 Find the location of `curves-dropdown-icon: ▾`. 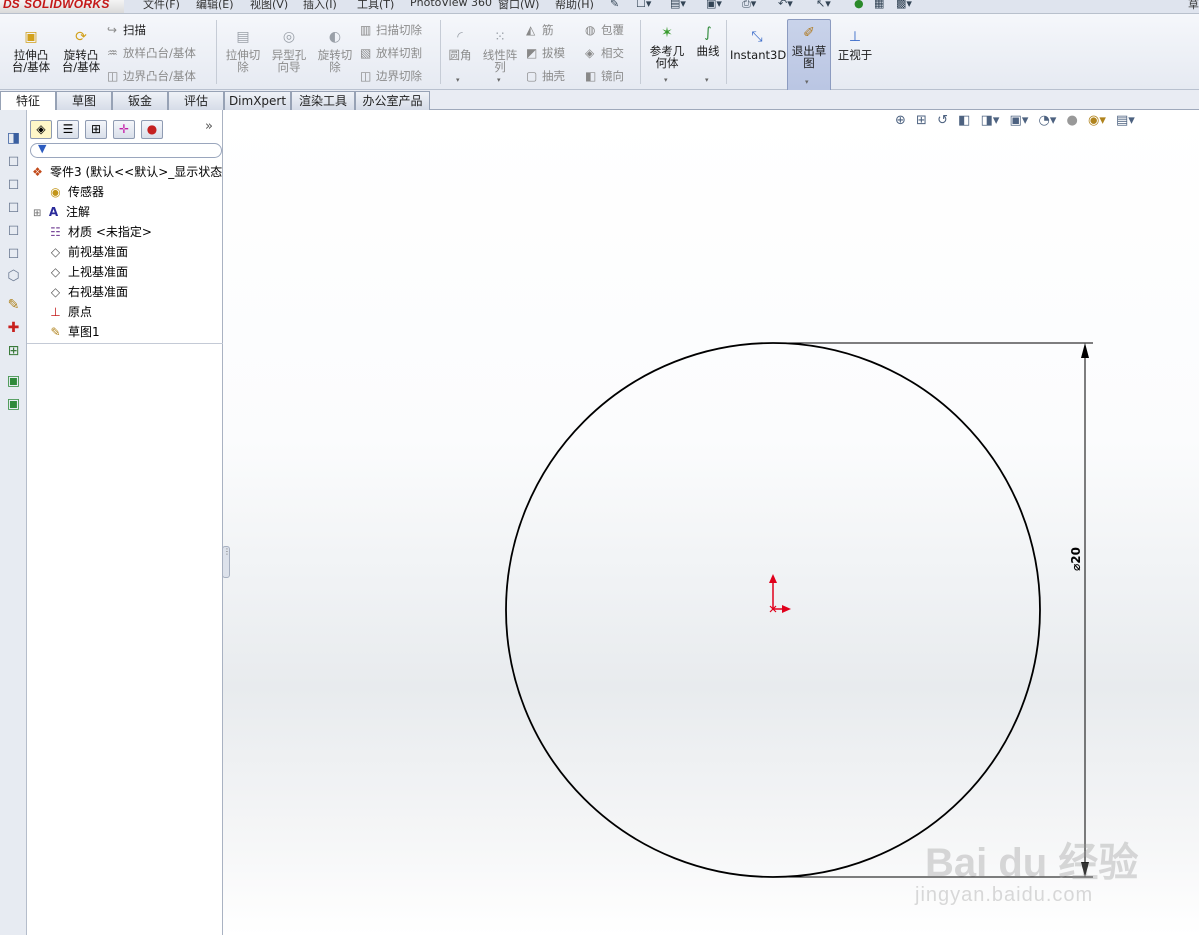

curves-dropdown-icon: ▾ is located at coordinates (707, 80).